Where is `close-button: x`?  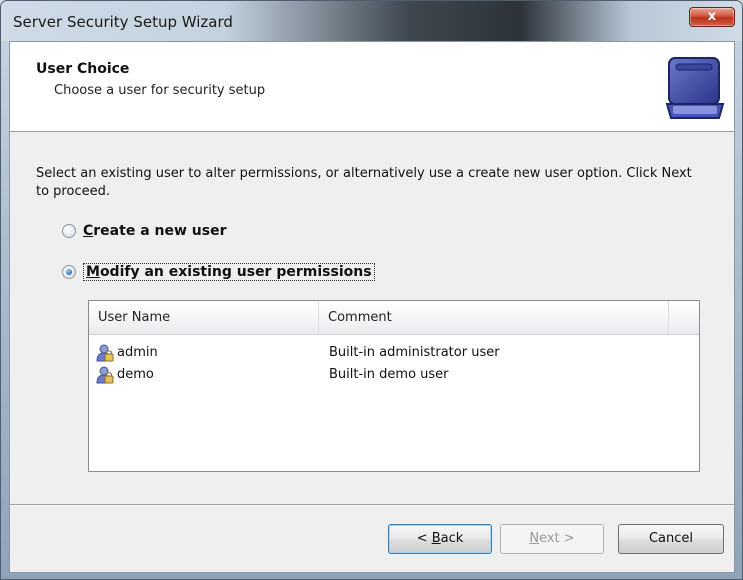 close-button: x is located at coordinates (712, 17).